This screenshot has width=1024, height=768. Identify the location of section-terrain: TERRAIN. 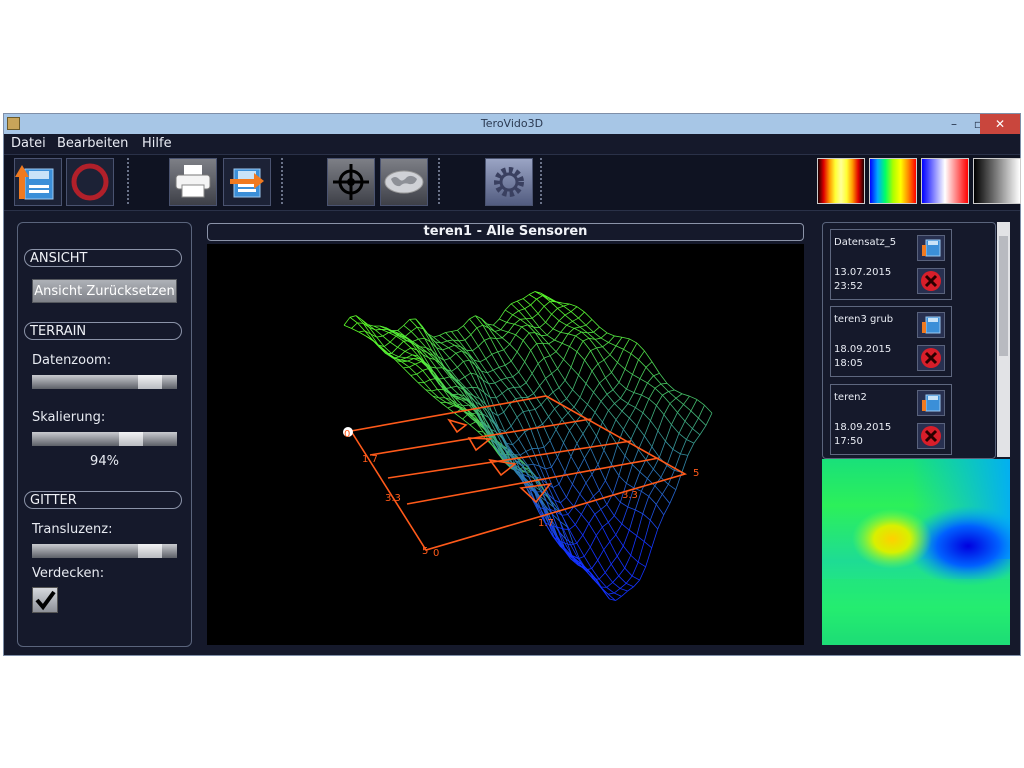
(103, 331).